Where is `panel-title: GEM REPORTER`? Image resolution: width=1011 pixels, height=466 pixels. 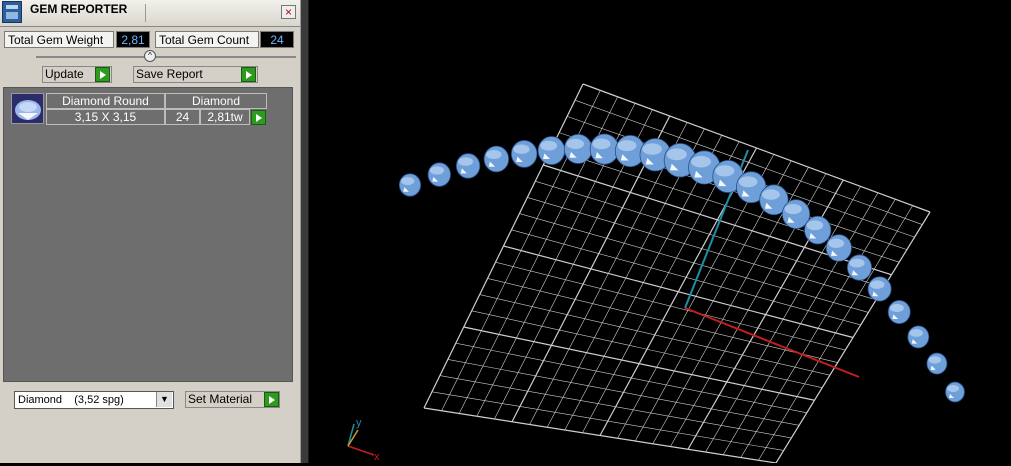 panel-title: GEM REPORTER is located at coordinates (79, 9).